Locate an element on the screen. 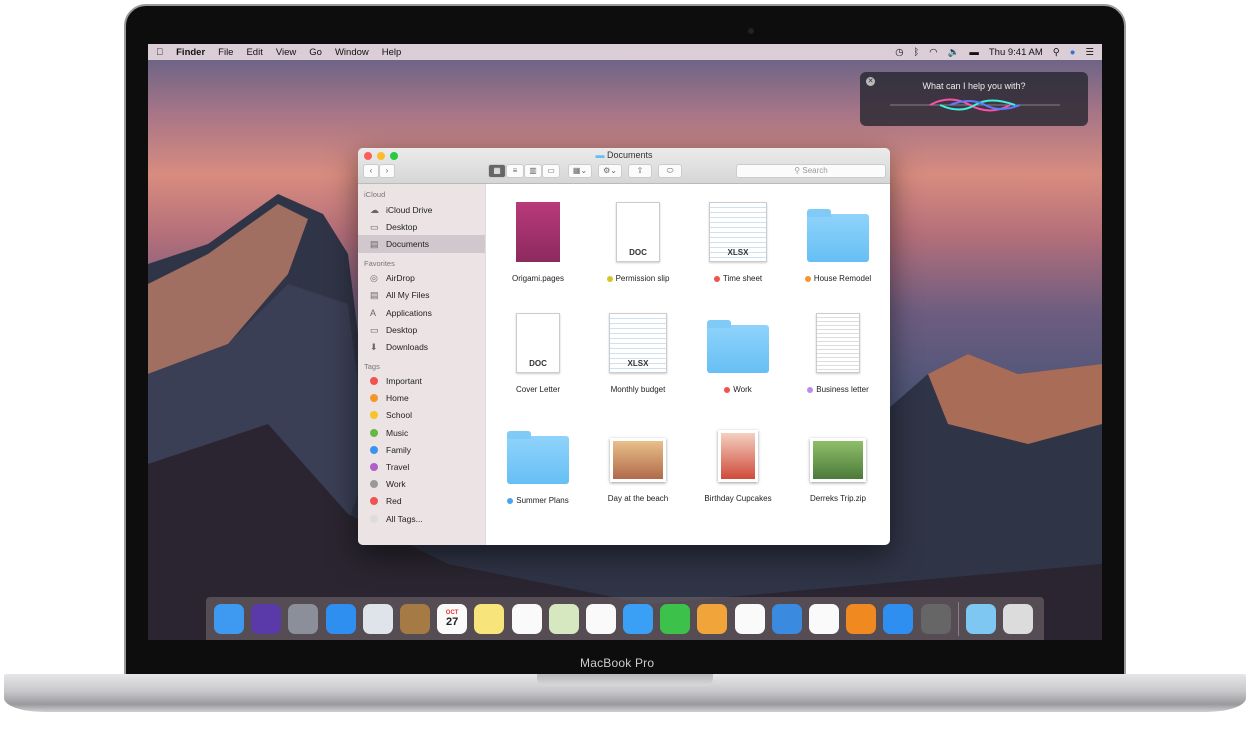  file-item: Derreks Trip.zip is located at coordinates (838, 469).